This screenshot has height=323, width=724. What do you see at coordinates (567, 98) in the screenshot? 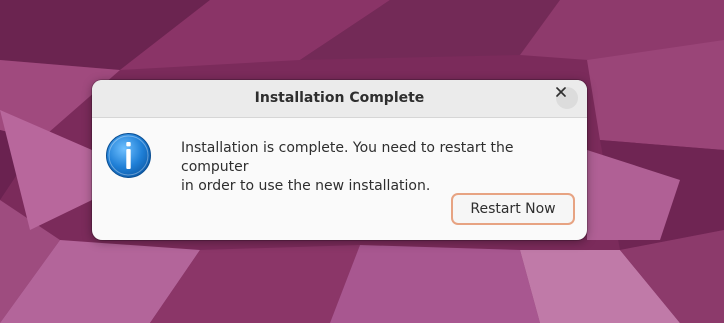
I see `close-button` at bounding box center [567, 98].